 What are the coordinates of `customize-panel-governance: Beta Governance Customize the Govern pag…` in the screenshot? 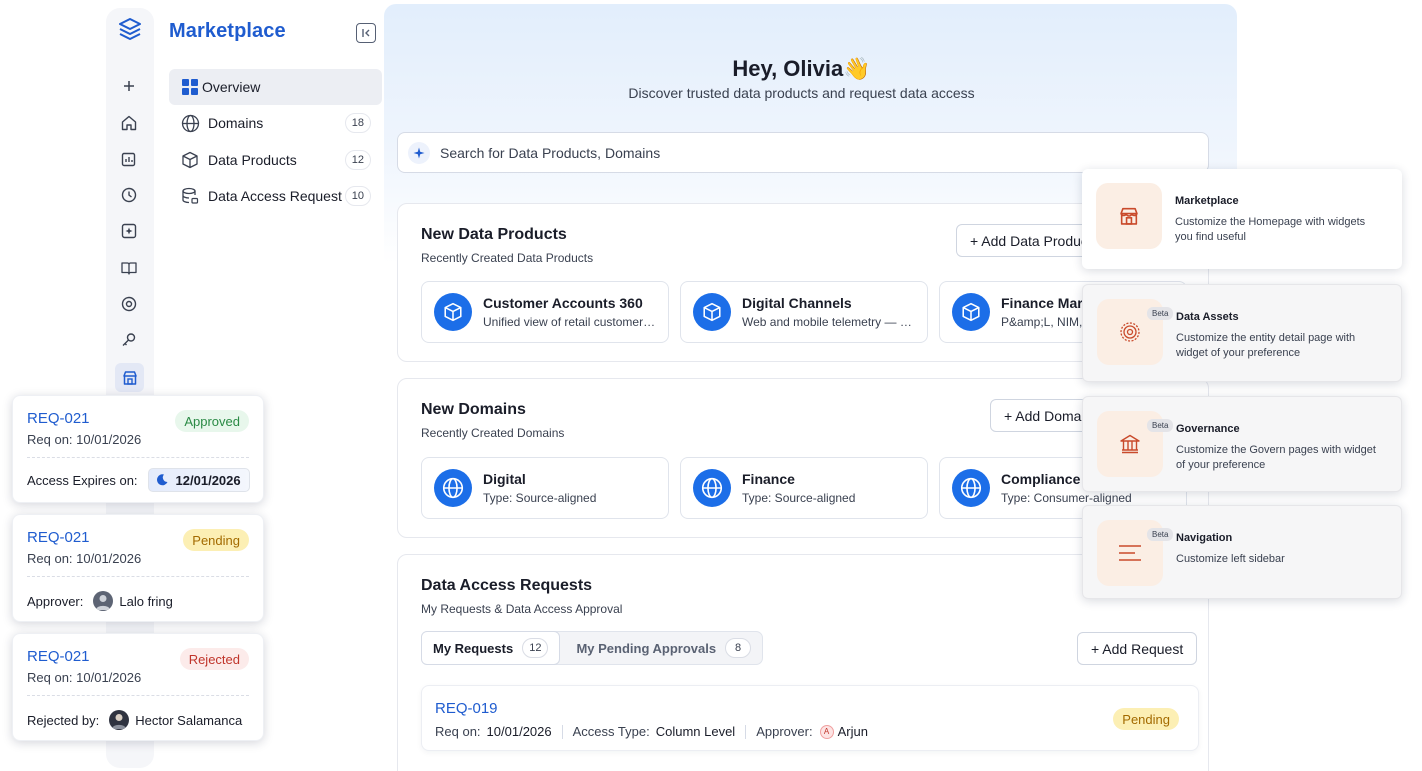 It's located at (1242, 444).